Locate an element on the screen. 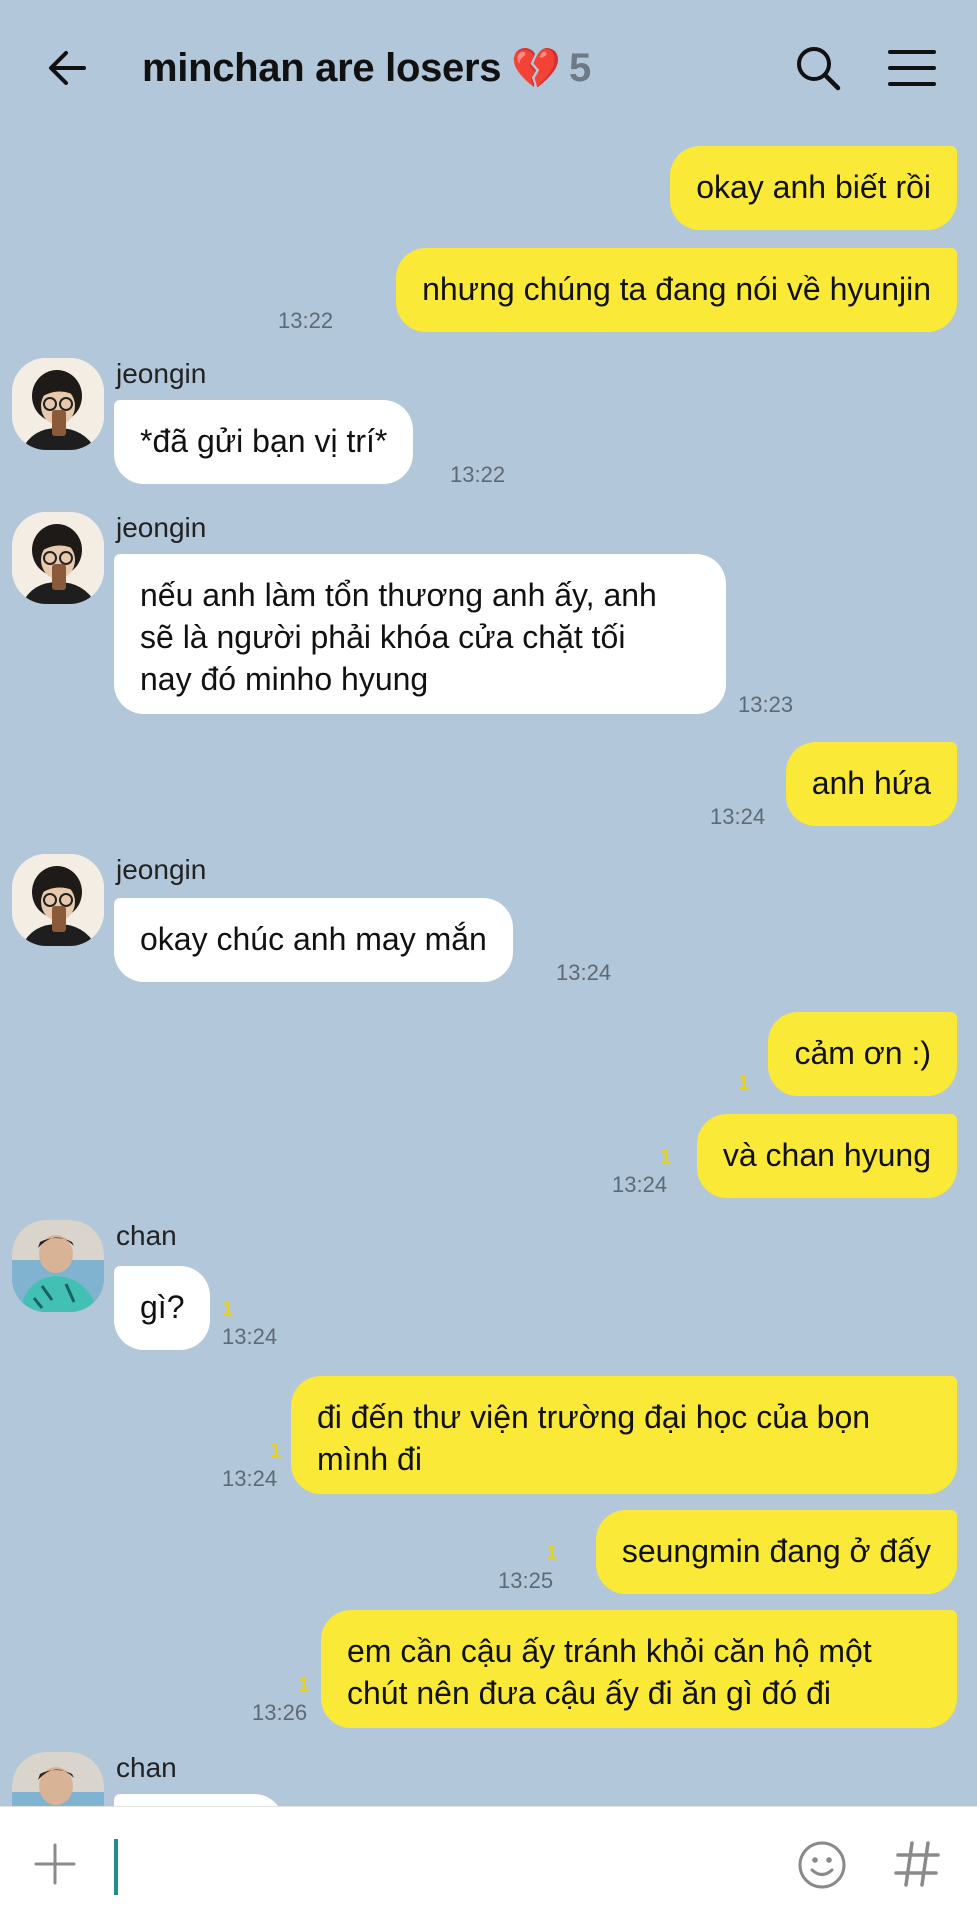 This screenshot has height=1920, width=977. incoming-message is located at coordinates (199, 1800).